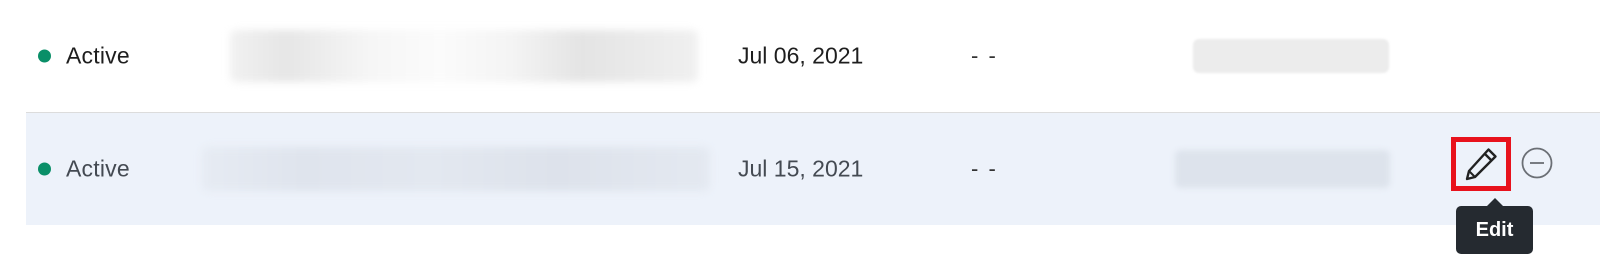 The height and width of the screenshot is (272, 1600). Describe the element at coordinates (1494, 230) in the screenshot. I see `edit-tooltip: Edit` at that location.